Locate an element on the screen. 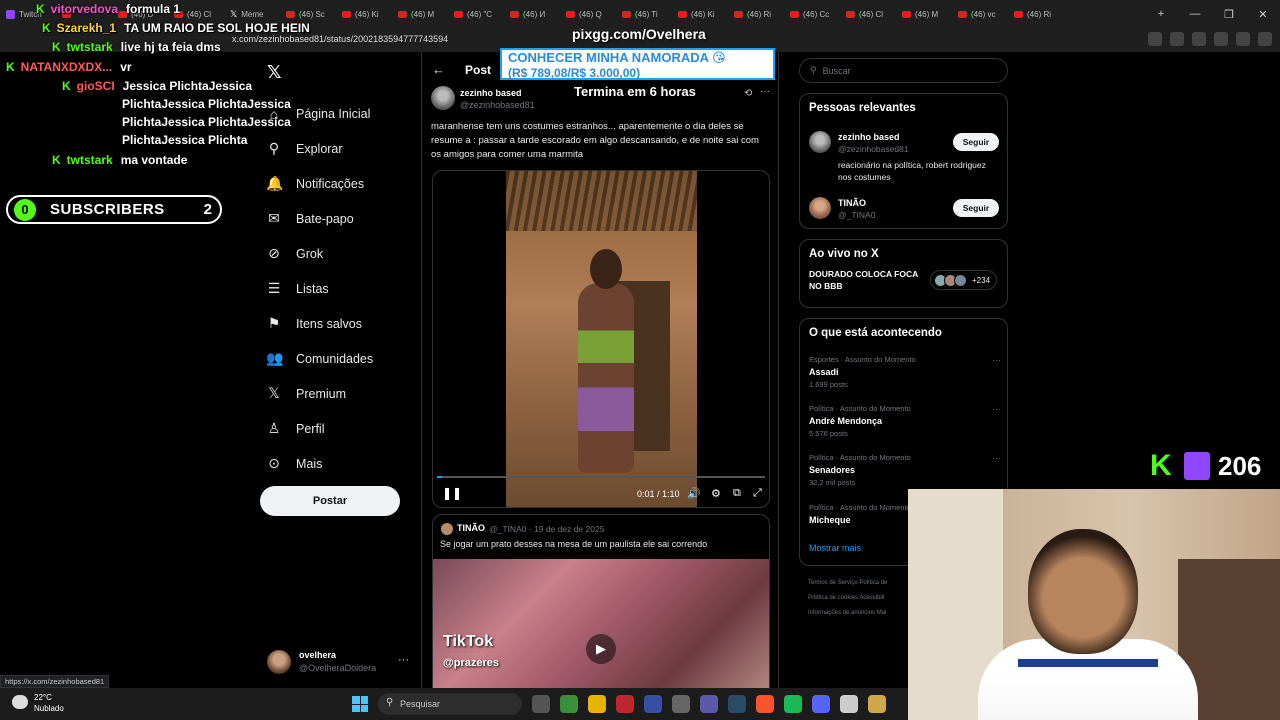 This screenshot has height=720, width=1280. minimize-icon: — is located at coordinates (1195, 14).